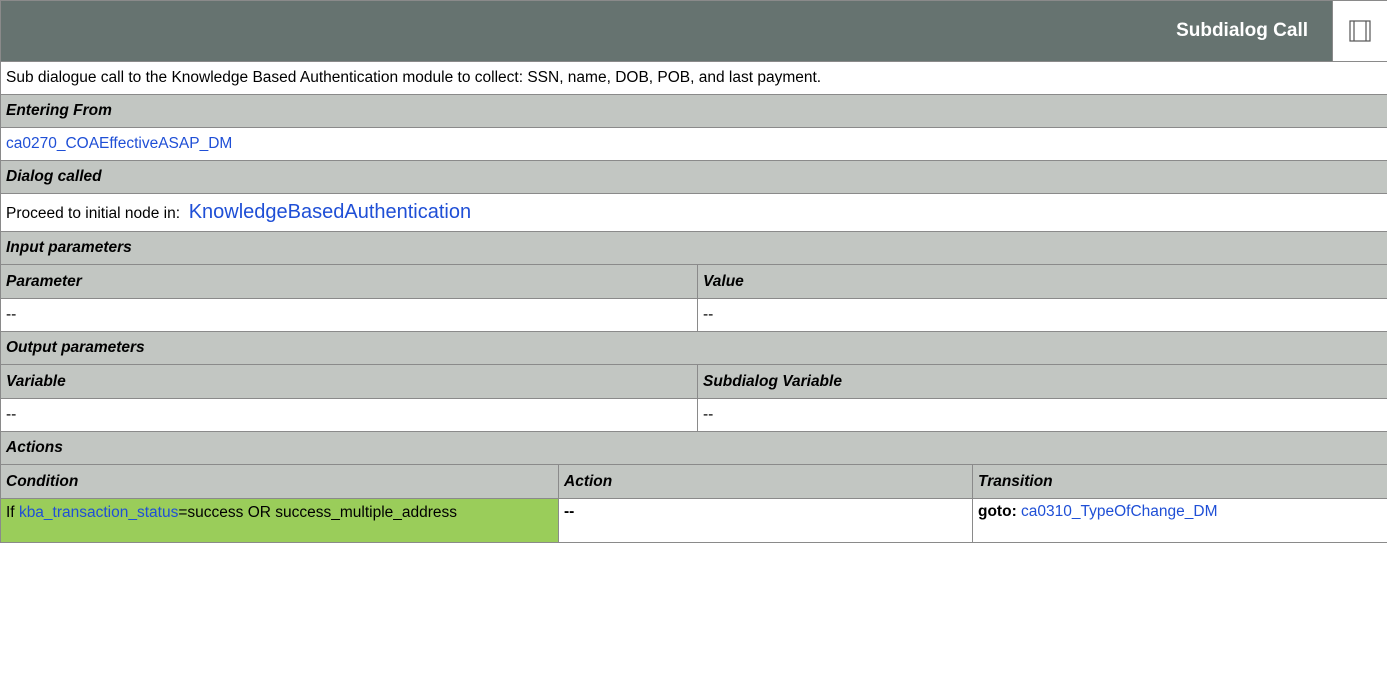  What do you see at coordinates (765, 481) in the screenshot?
I see `actions-col-action: Action` at bounding box center [765, 481].